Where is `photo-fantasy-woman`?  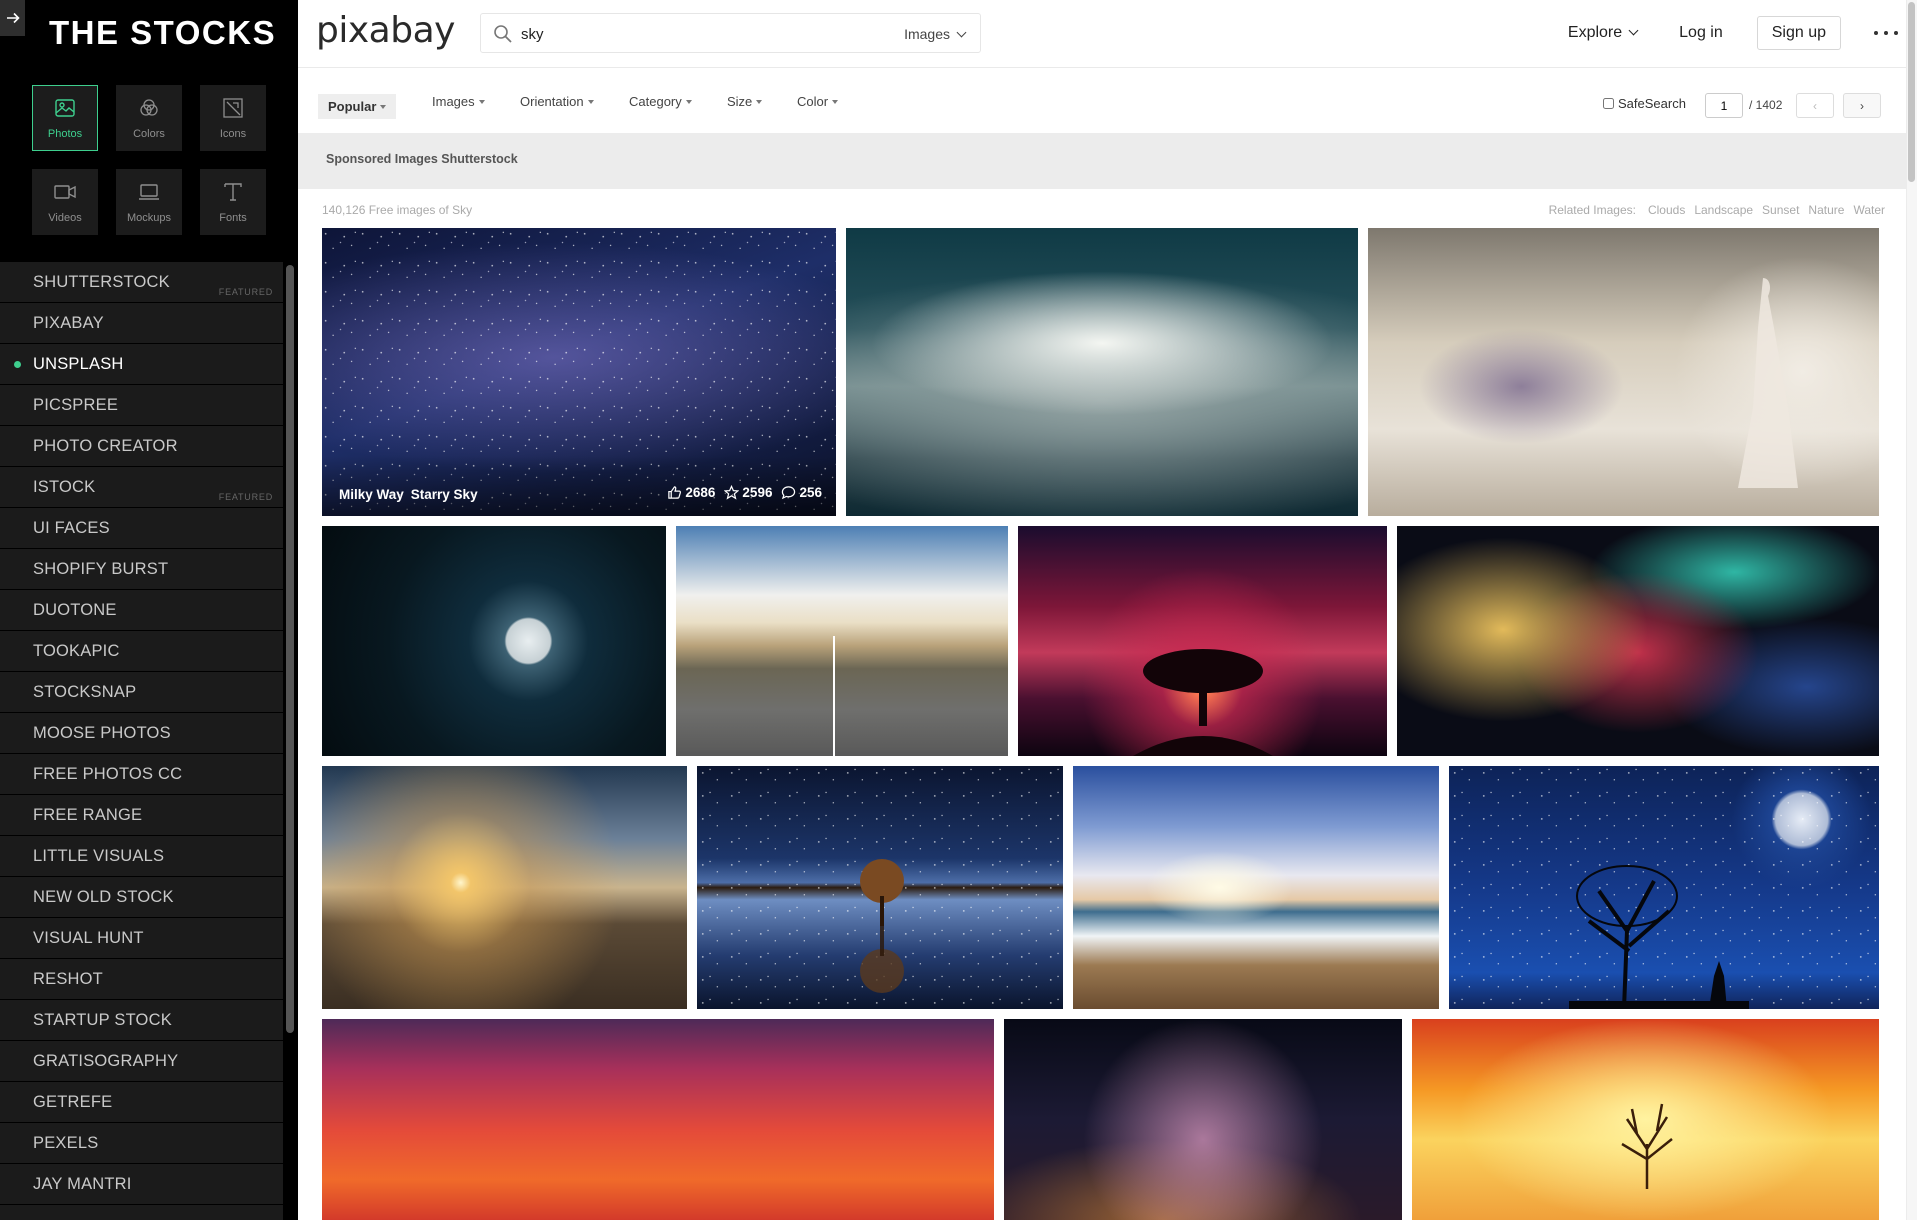
photo-fantasy-woman is located at coordinates (1623, 372).